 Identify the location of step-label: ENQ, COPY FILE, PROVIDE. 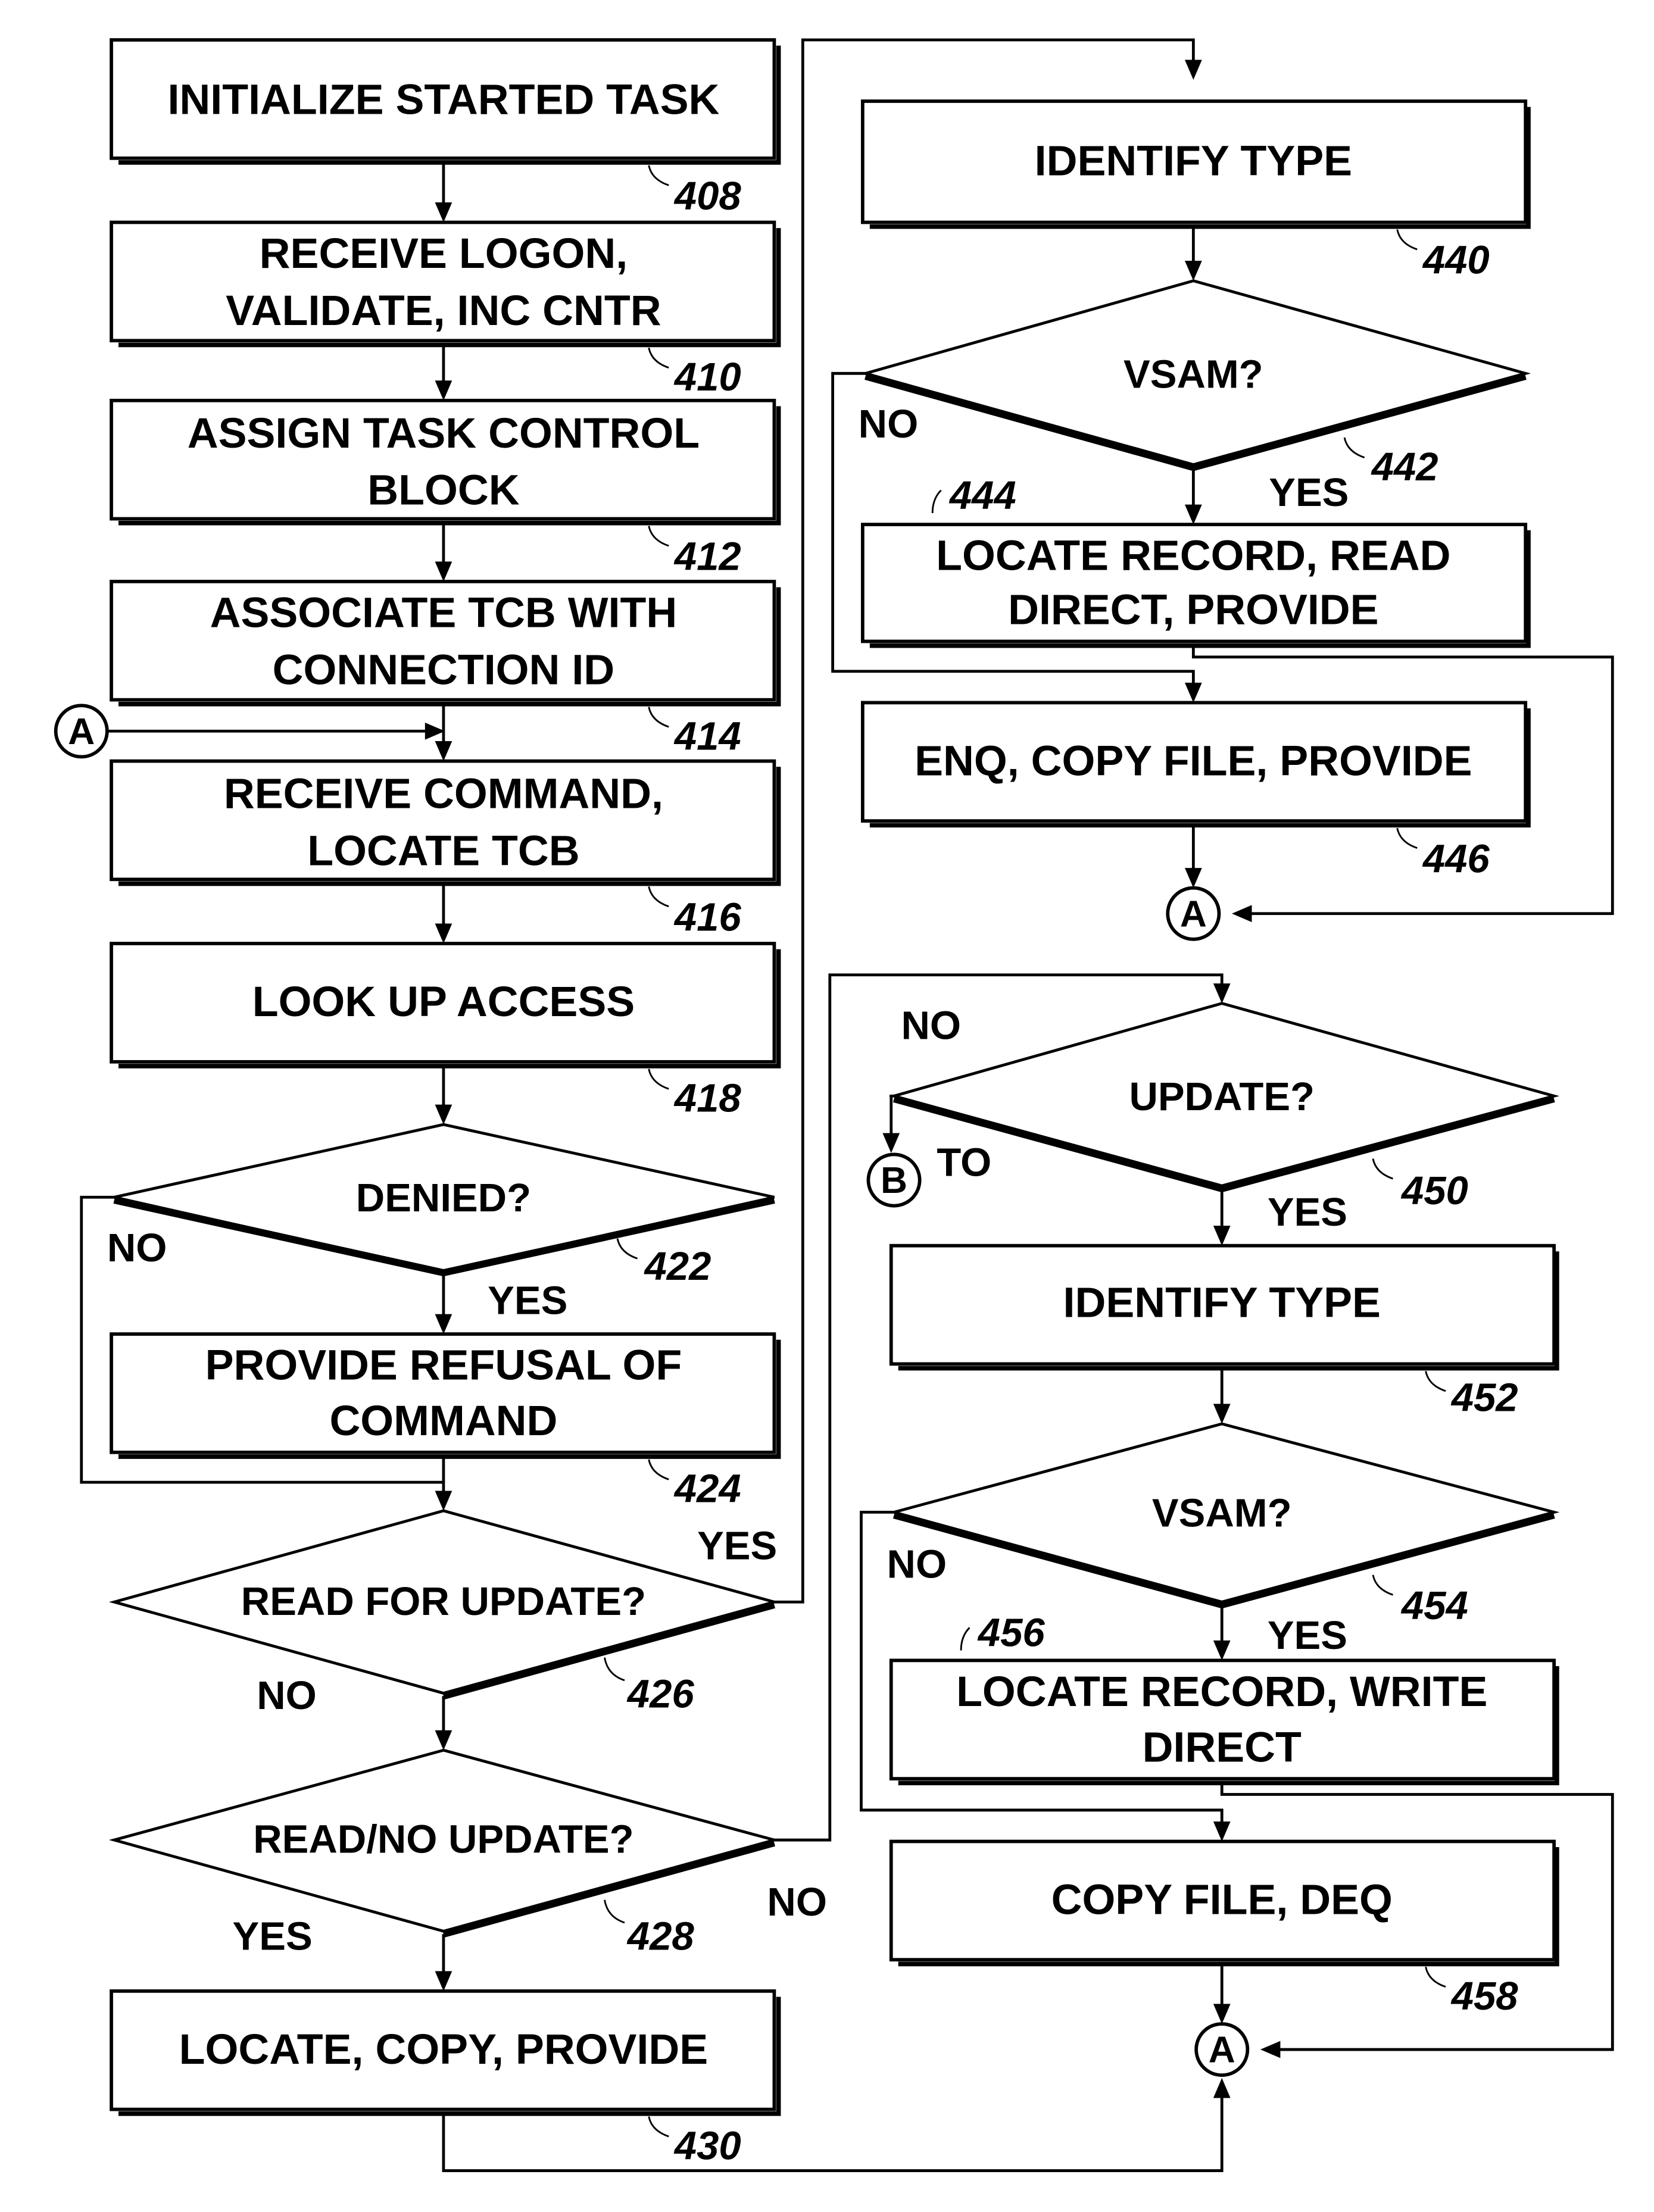
(1193, 761).